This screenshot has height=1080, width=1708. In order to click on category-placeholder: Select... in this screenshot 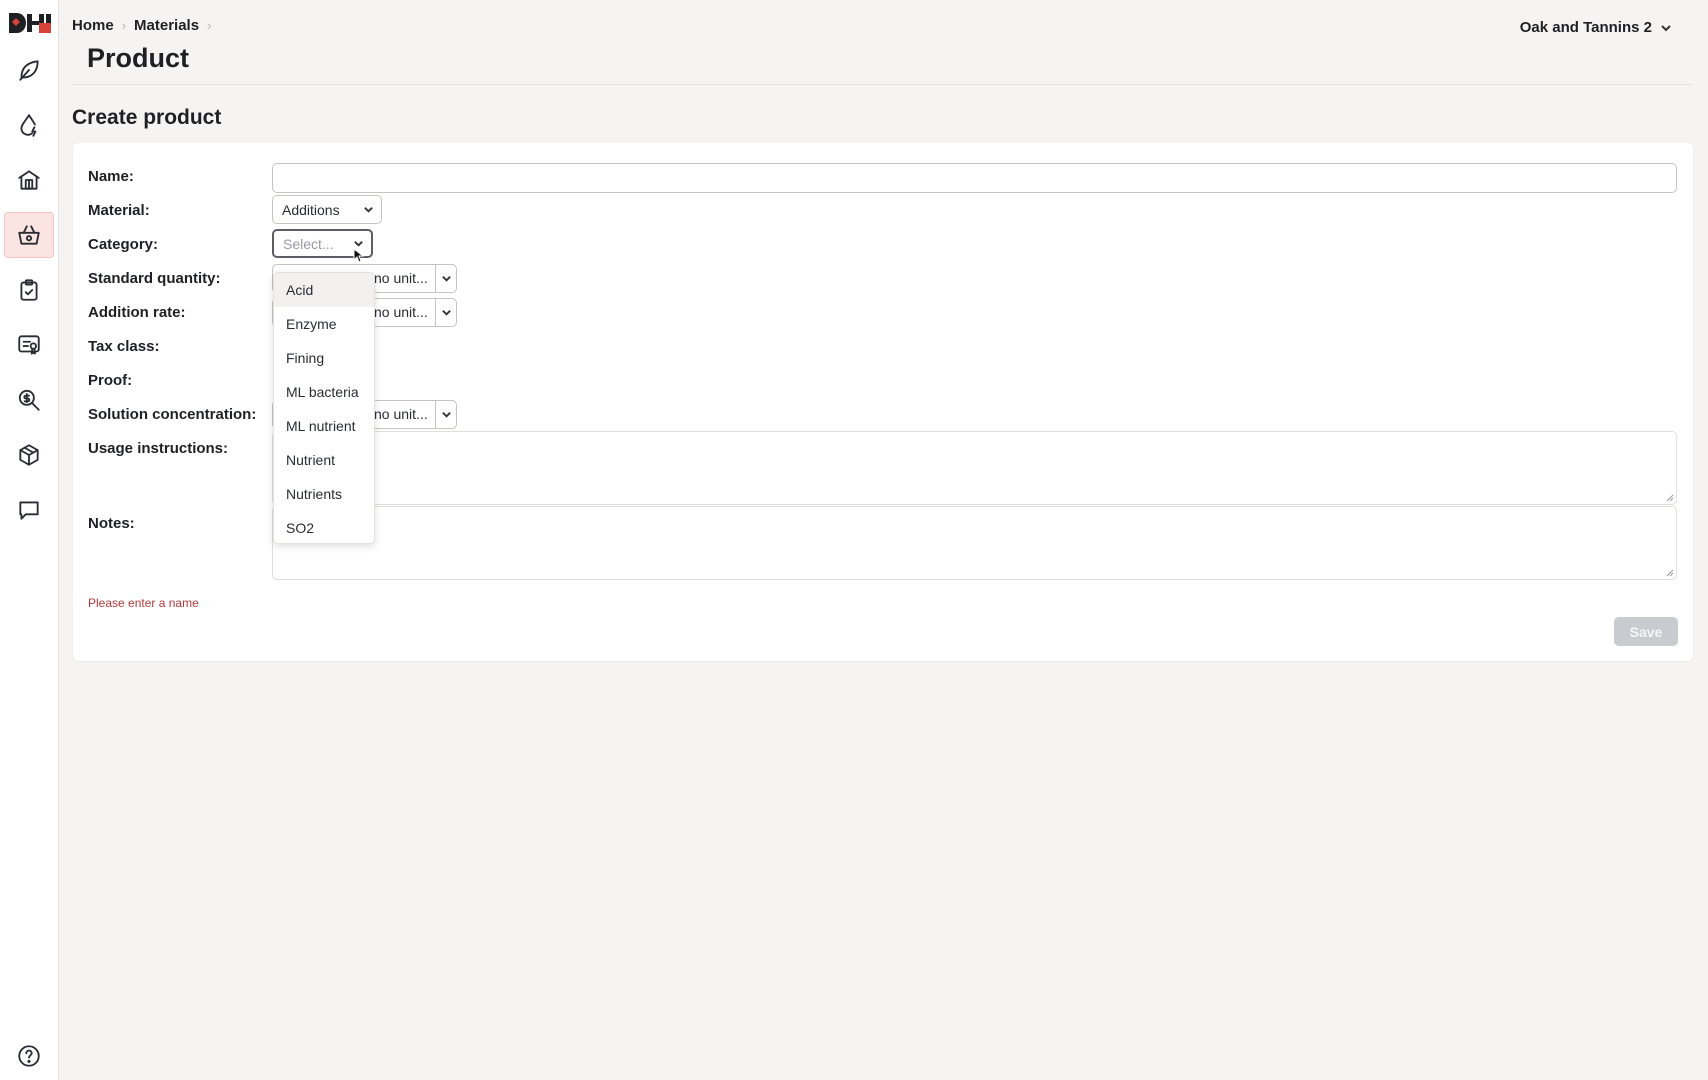, I will do `click(308, 243)`.